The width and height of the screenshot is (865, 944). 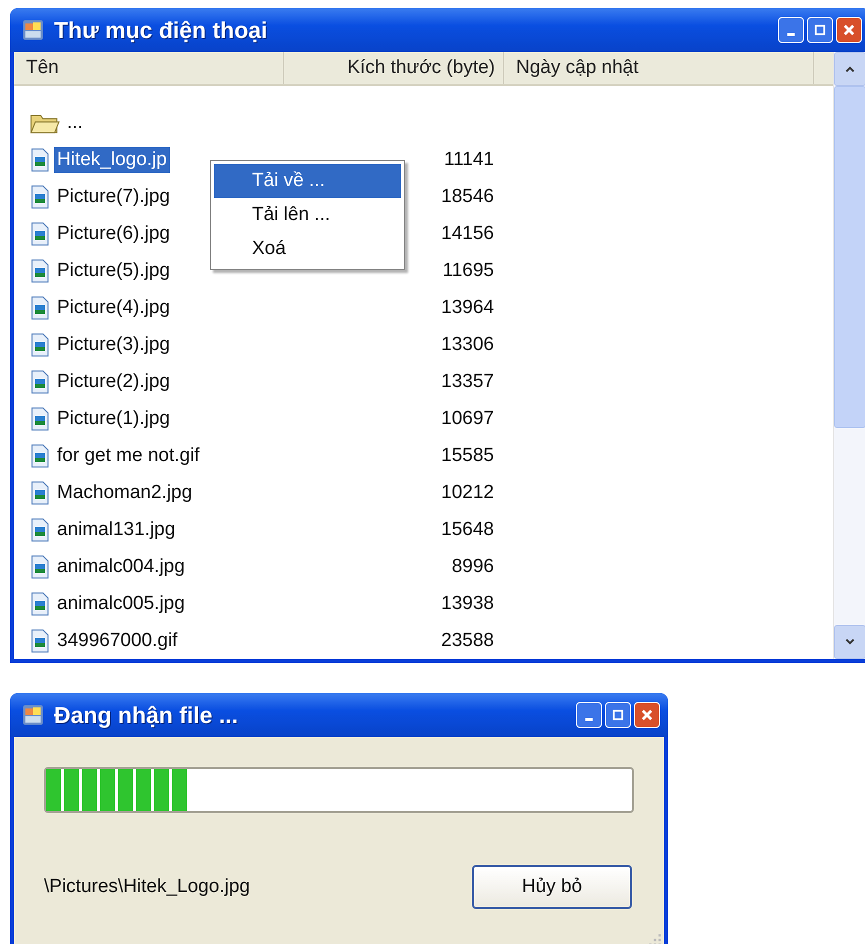 I want to click on file-size: 13357, so click(x=467, y=381).